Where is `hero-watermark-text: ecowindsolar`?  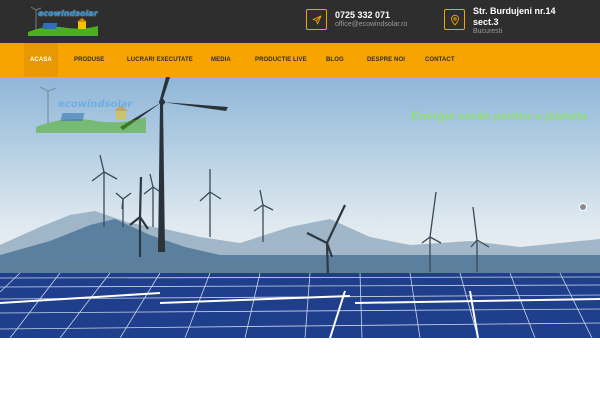 hero-watermark-text: ecowindsolar is located at coordinates (95, 104).